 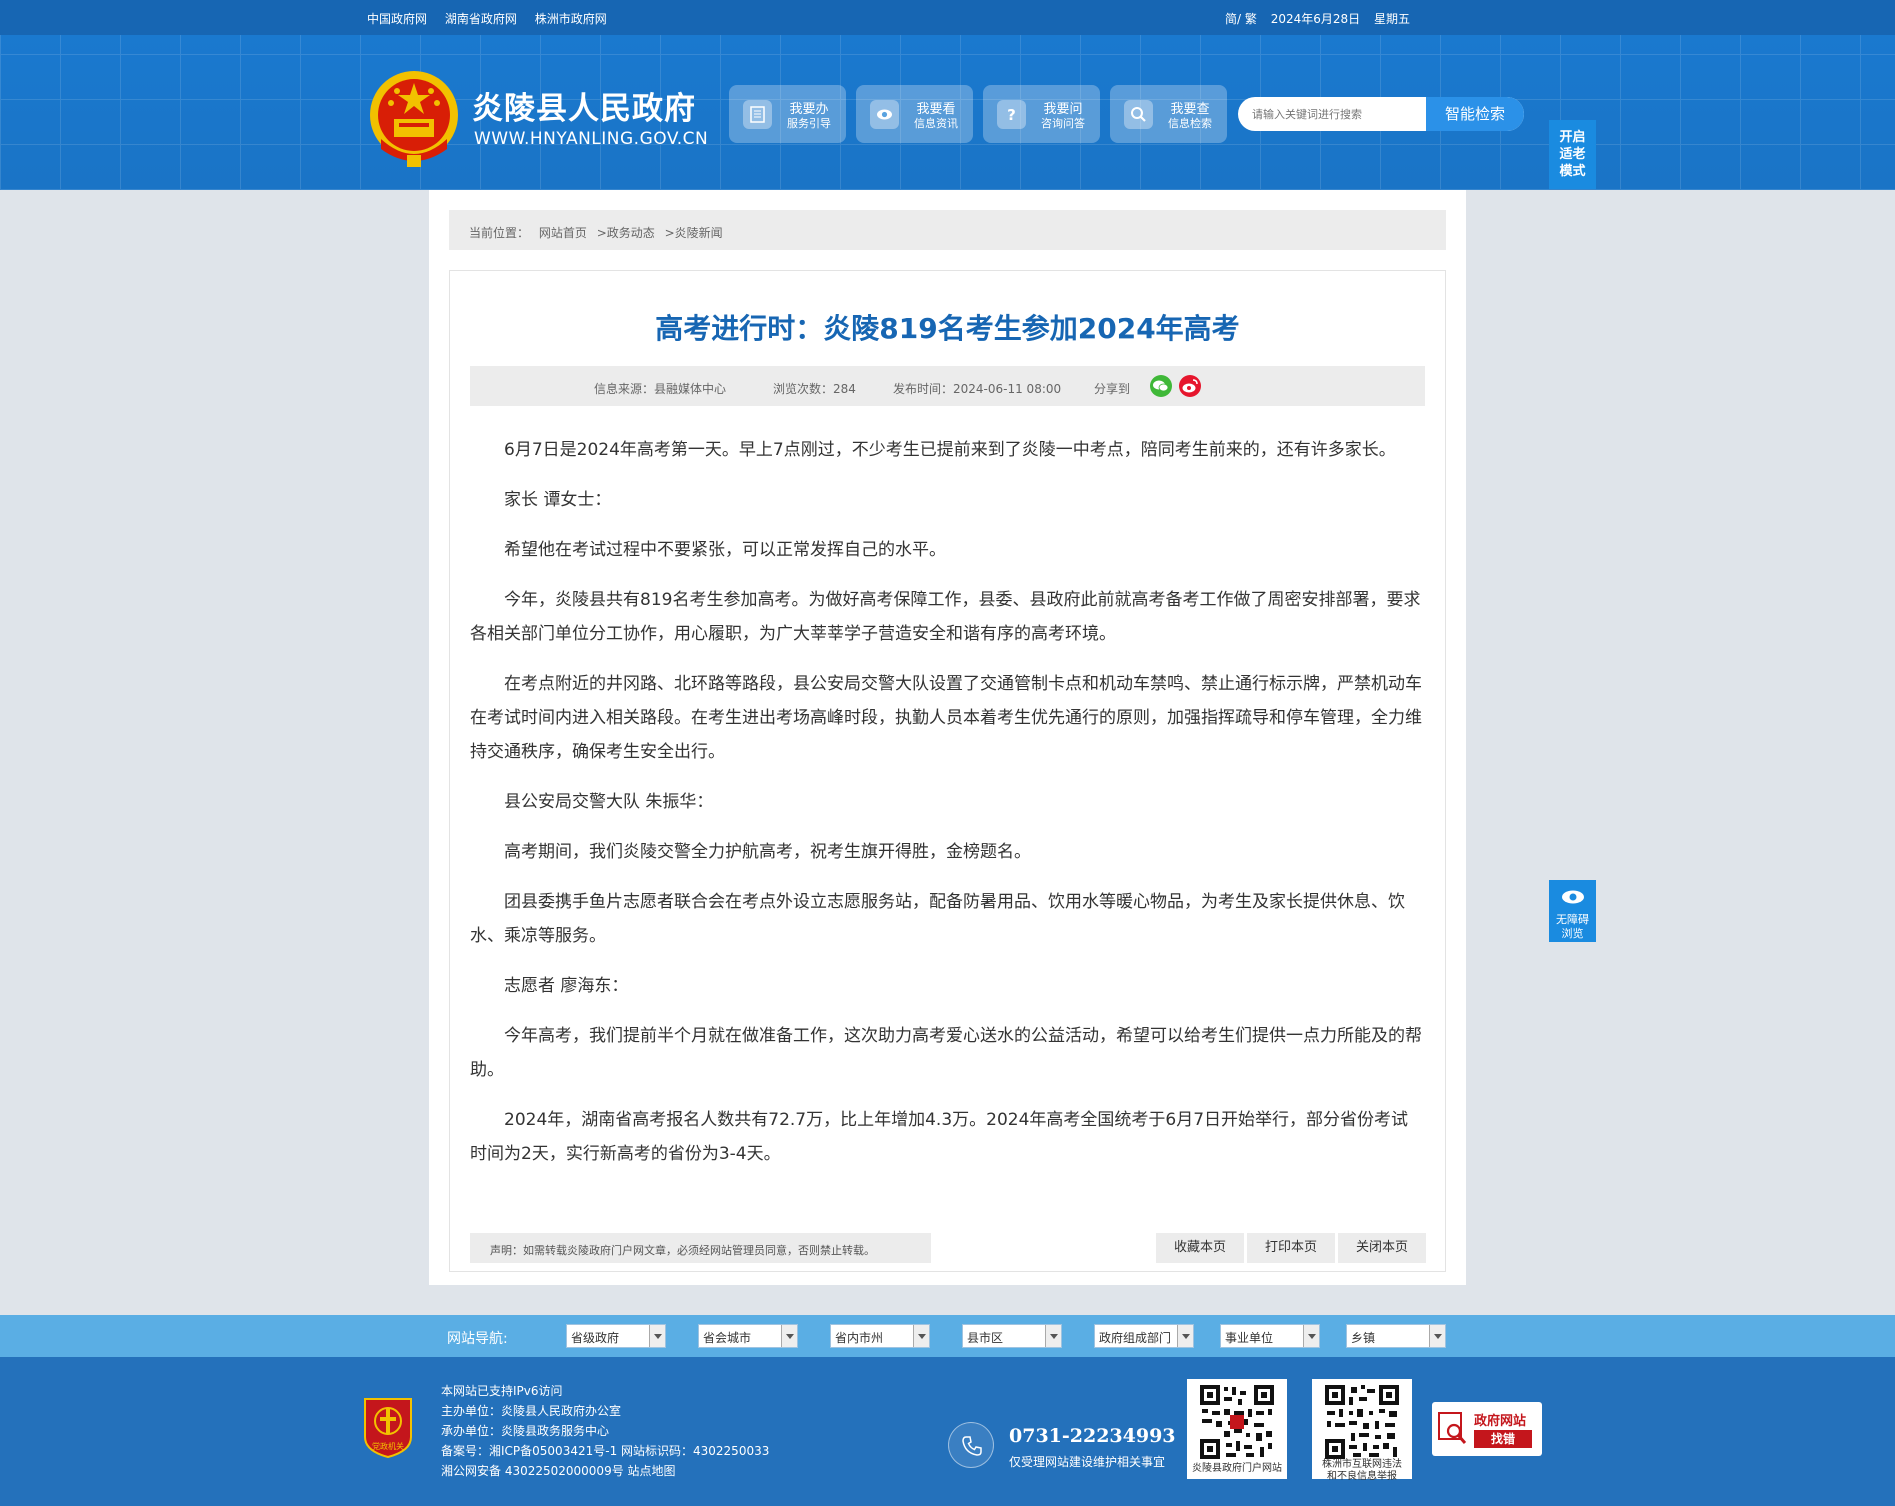 What do you see at coordinates (525, 1431) in the screenshot?
I see `footer-organizer: 承办单位：炎陵县政务服务中心` at bounding box center [525, 1431].